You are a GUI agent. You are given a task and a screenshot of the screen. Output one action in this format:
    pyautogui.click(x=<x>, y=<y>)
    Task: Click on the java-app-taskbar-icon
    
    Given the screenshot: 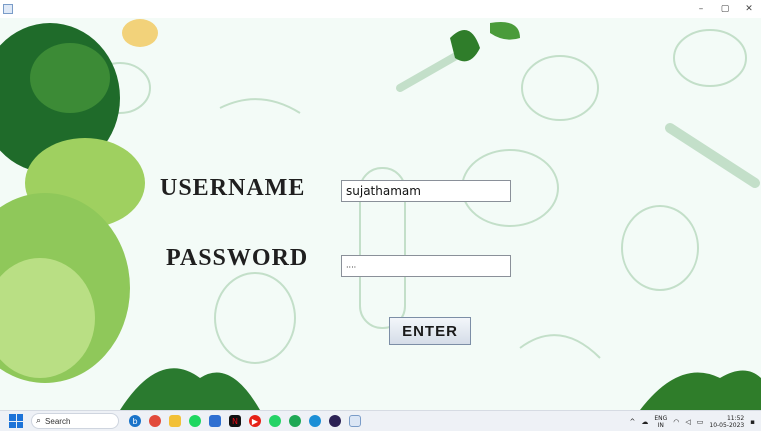 What is the action you would take?
    pyautogui.click(x=355, y=421)
    